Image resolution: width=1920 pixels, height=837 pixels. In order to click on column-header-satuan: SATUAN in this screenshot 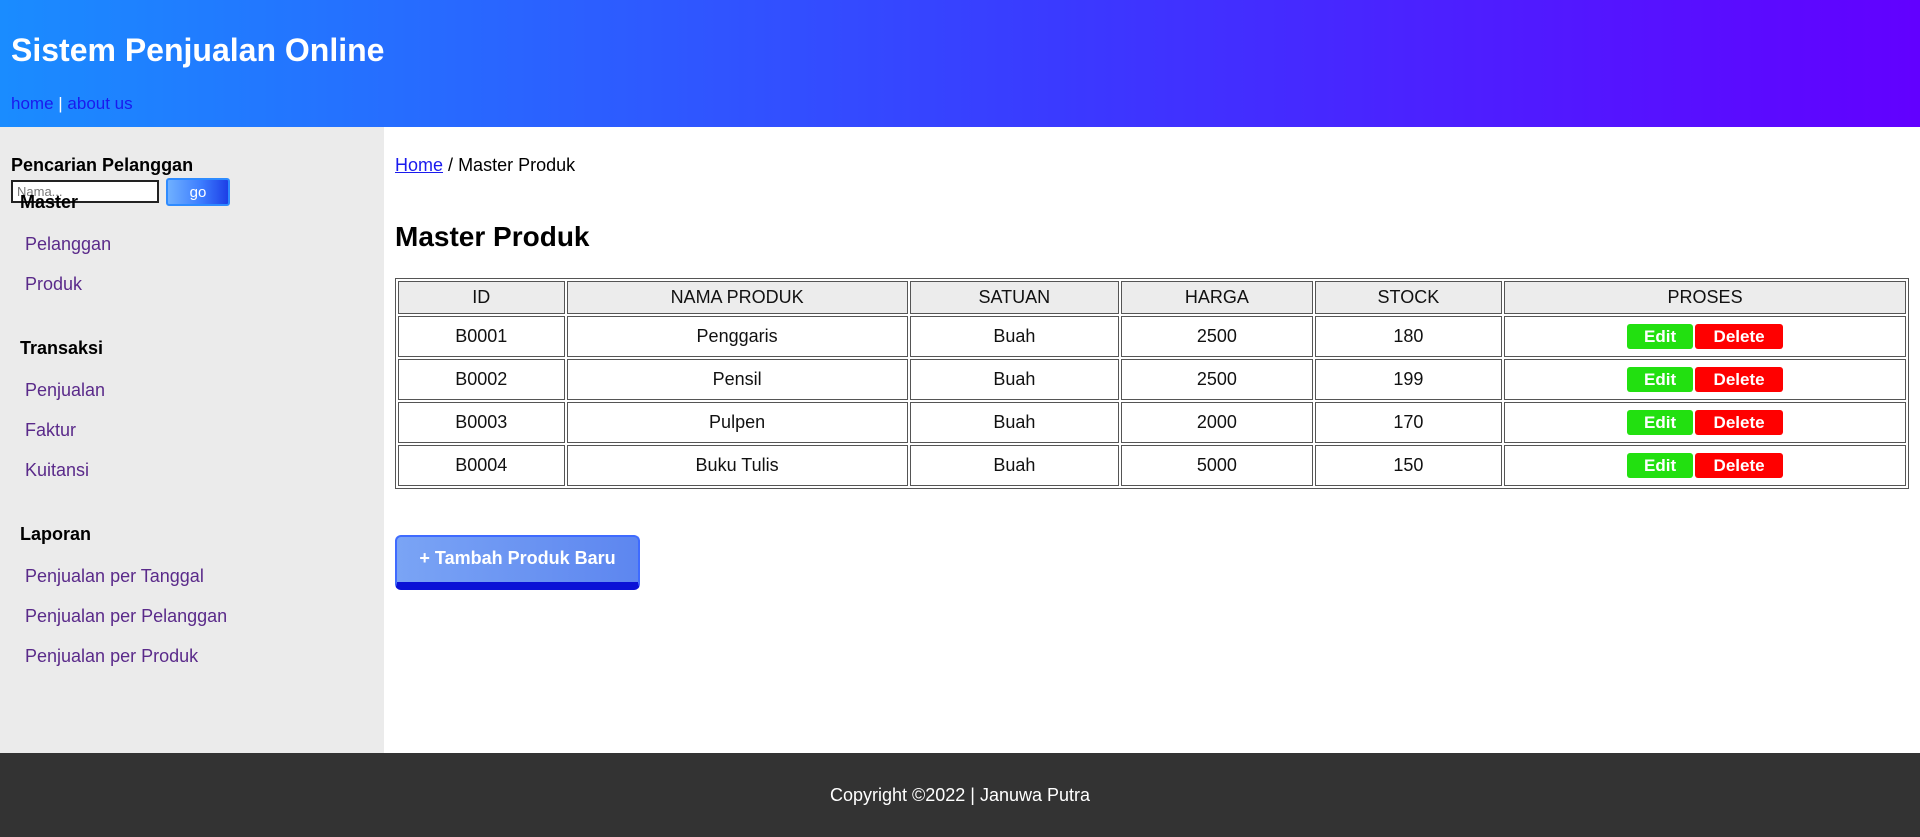, I will do `click(1014, 297)`.